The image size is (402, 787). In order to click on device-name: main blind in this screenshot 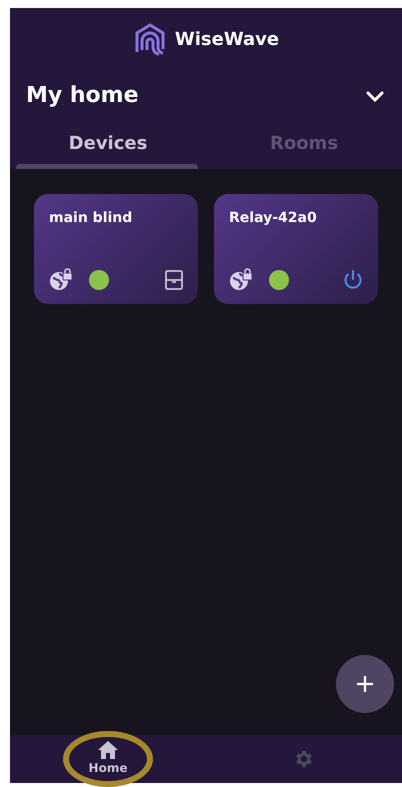, I will do `click(91, 218)`.